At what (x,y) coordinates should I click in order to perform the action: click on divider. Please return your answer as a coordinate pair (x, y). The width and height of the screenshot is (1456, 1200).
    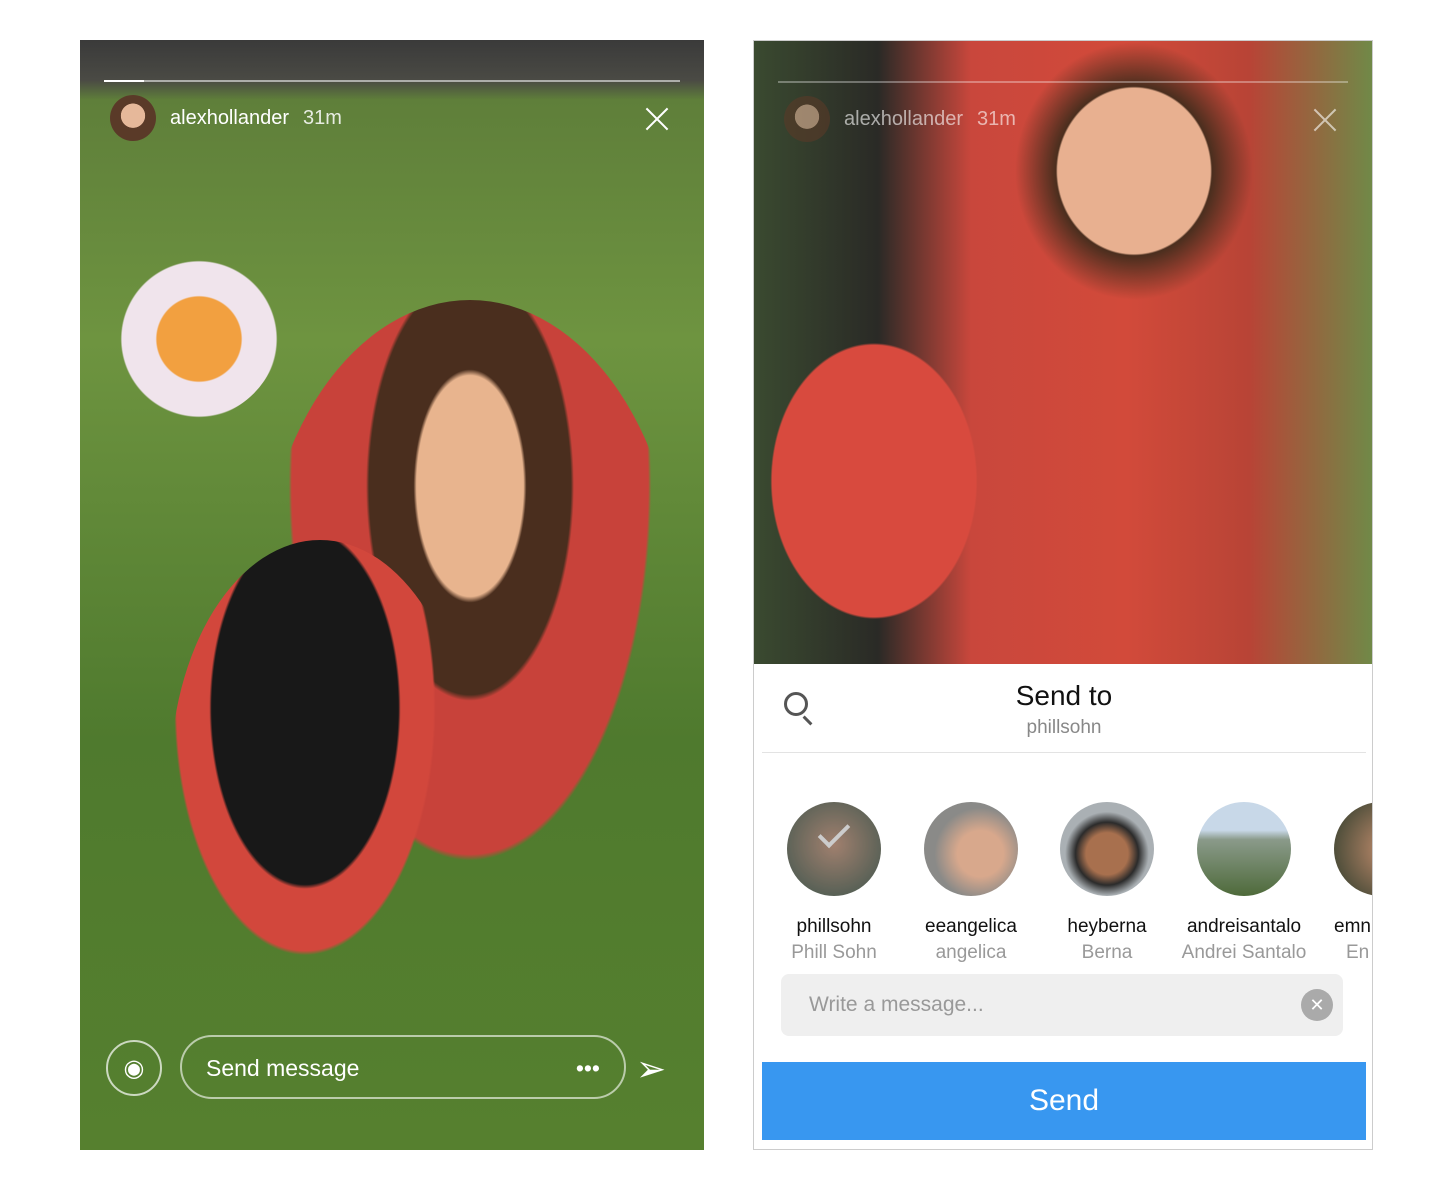
    Looking at the image, I should click on (1064, 752).